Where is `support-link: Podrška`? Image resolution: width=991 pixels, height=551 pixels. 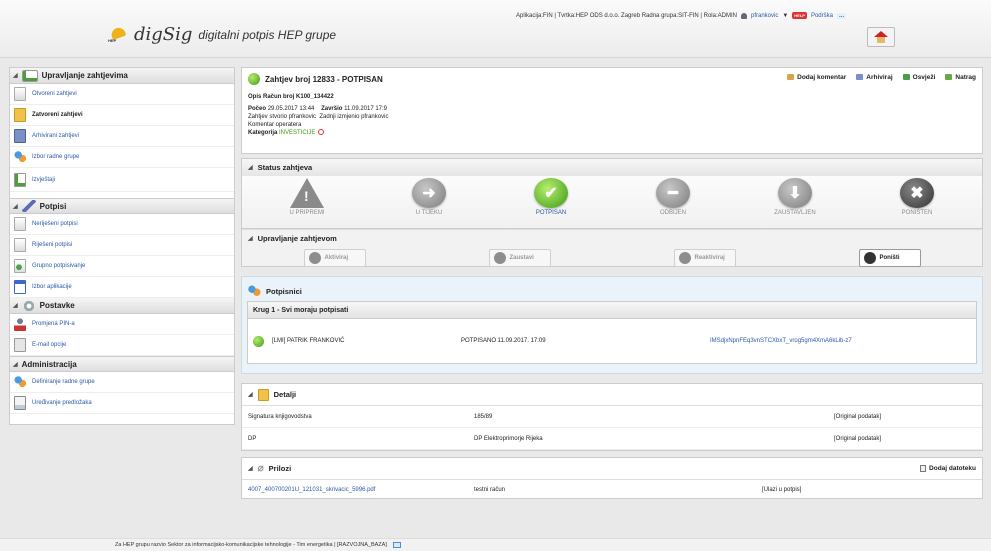
support-link: Podrška is located at coordinates (822, 16).